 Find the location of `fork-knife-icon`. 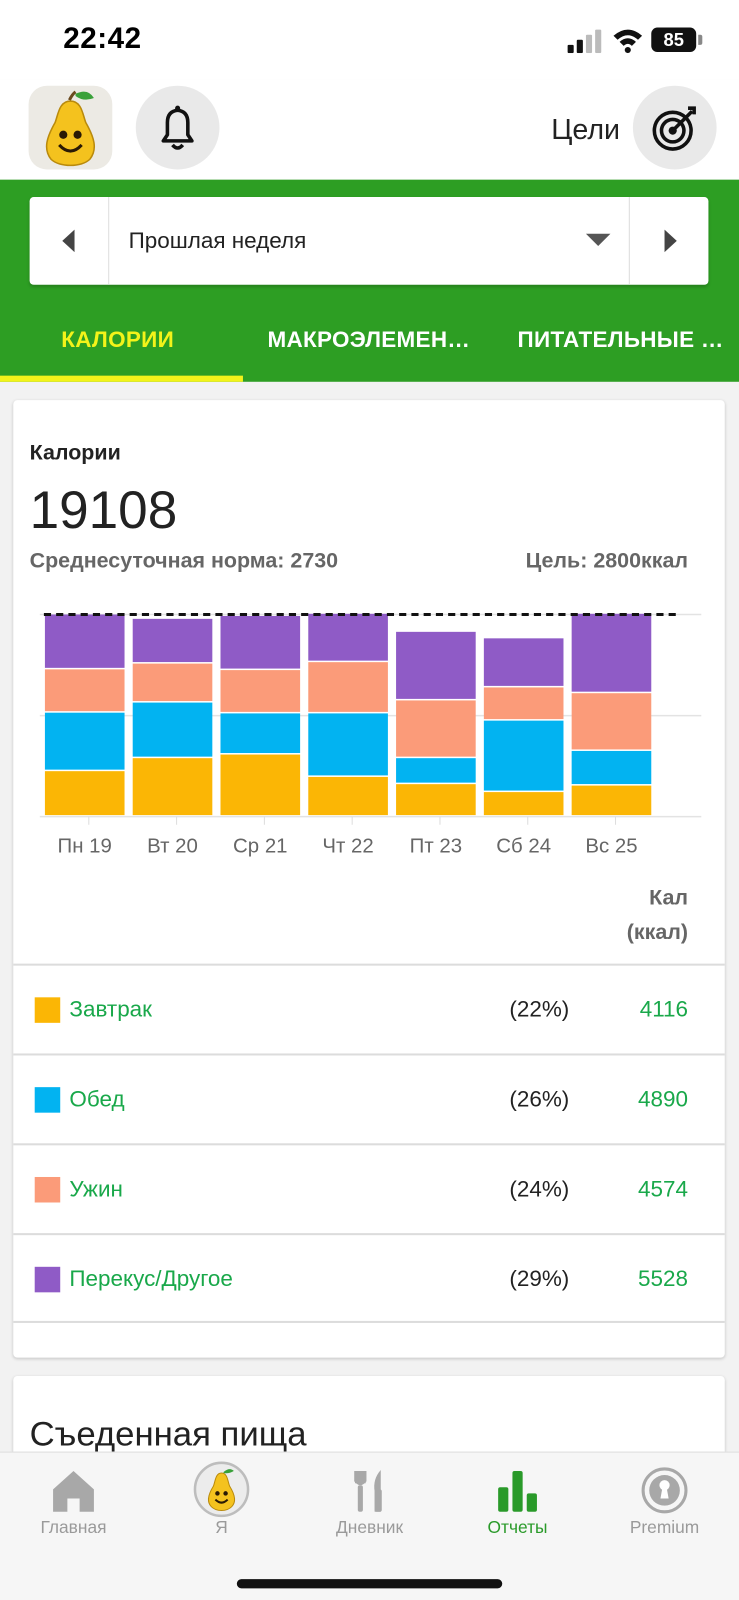

fork-knife-icon is located at coordinates (368, 1490).